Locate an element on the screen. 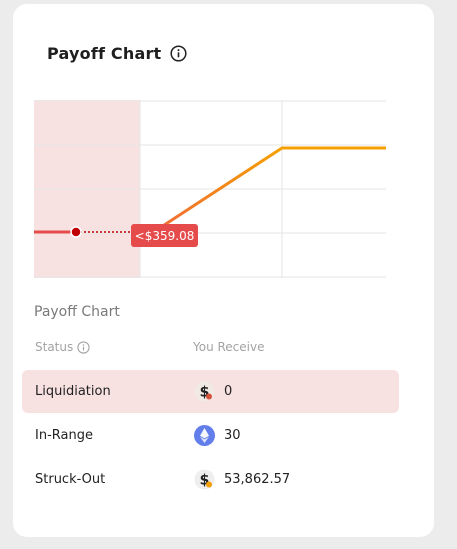 The width and height of the screenshot is (457, 549). table-row-liquidation: Liquidiation $ 0 is located at coordinates (210, 391).